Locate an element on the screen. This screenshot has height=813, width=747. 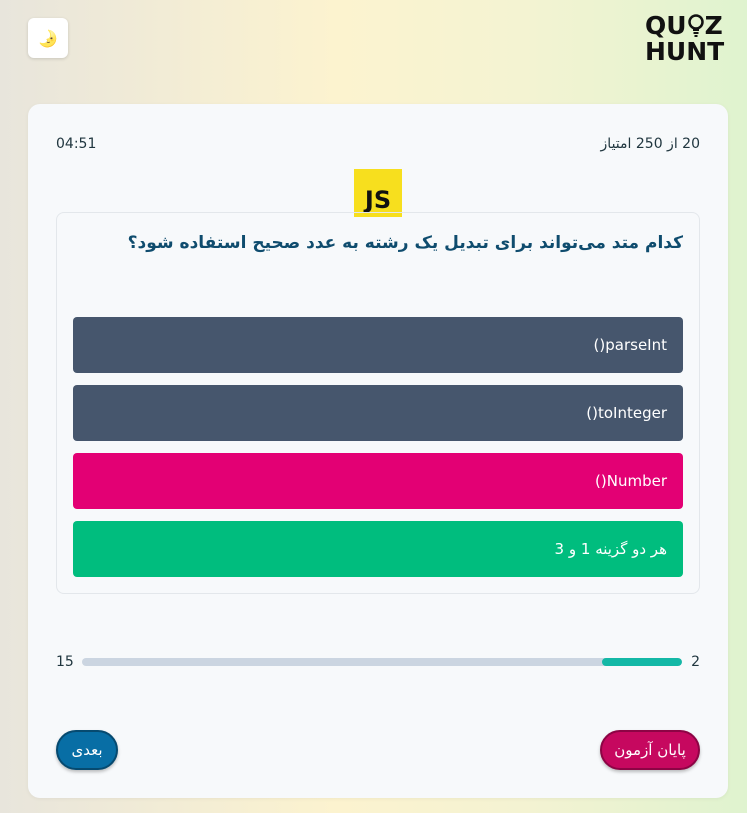
next-button: بعدی is located at coordinates (87, 750).